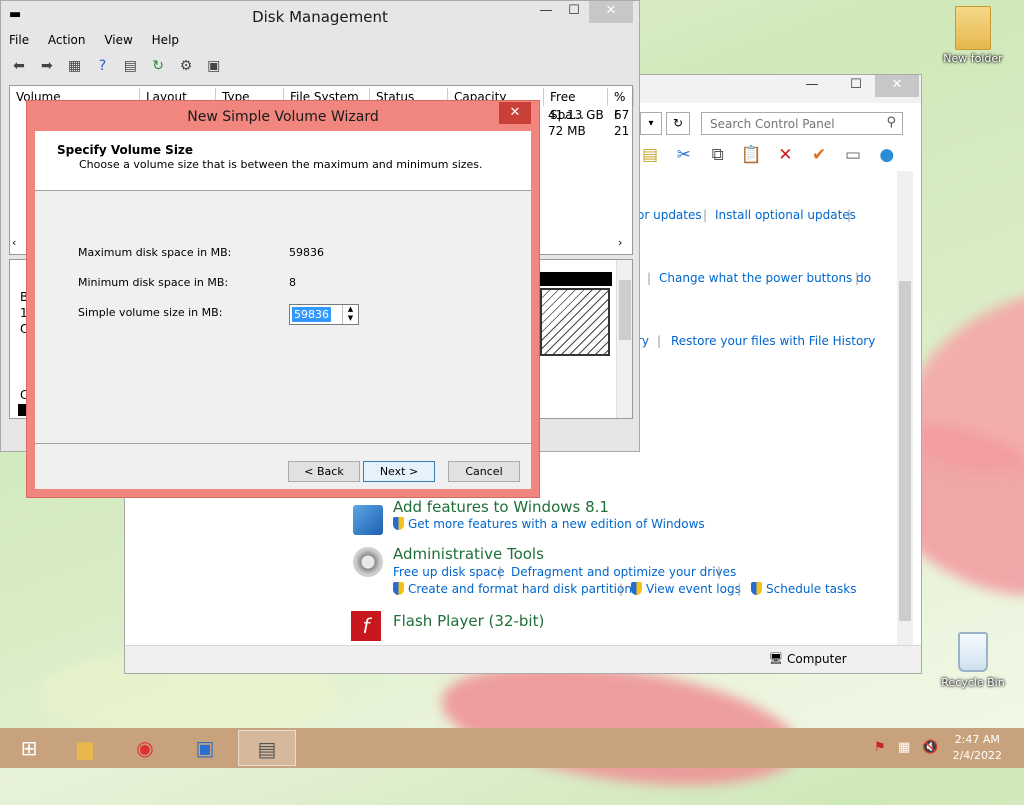  I want to click on volume-size-label: Simple volume size in MB:, so click(150, 312).